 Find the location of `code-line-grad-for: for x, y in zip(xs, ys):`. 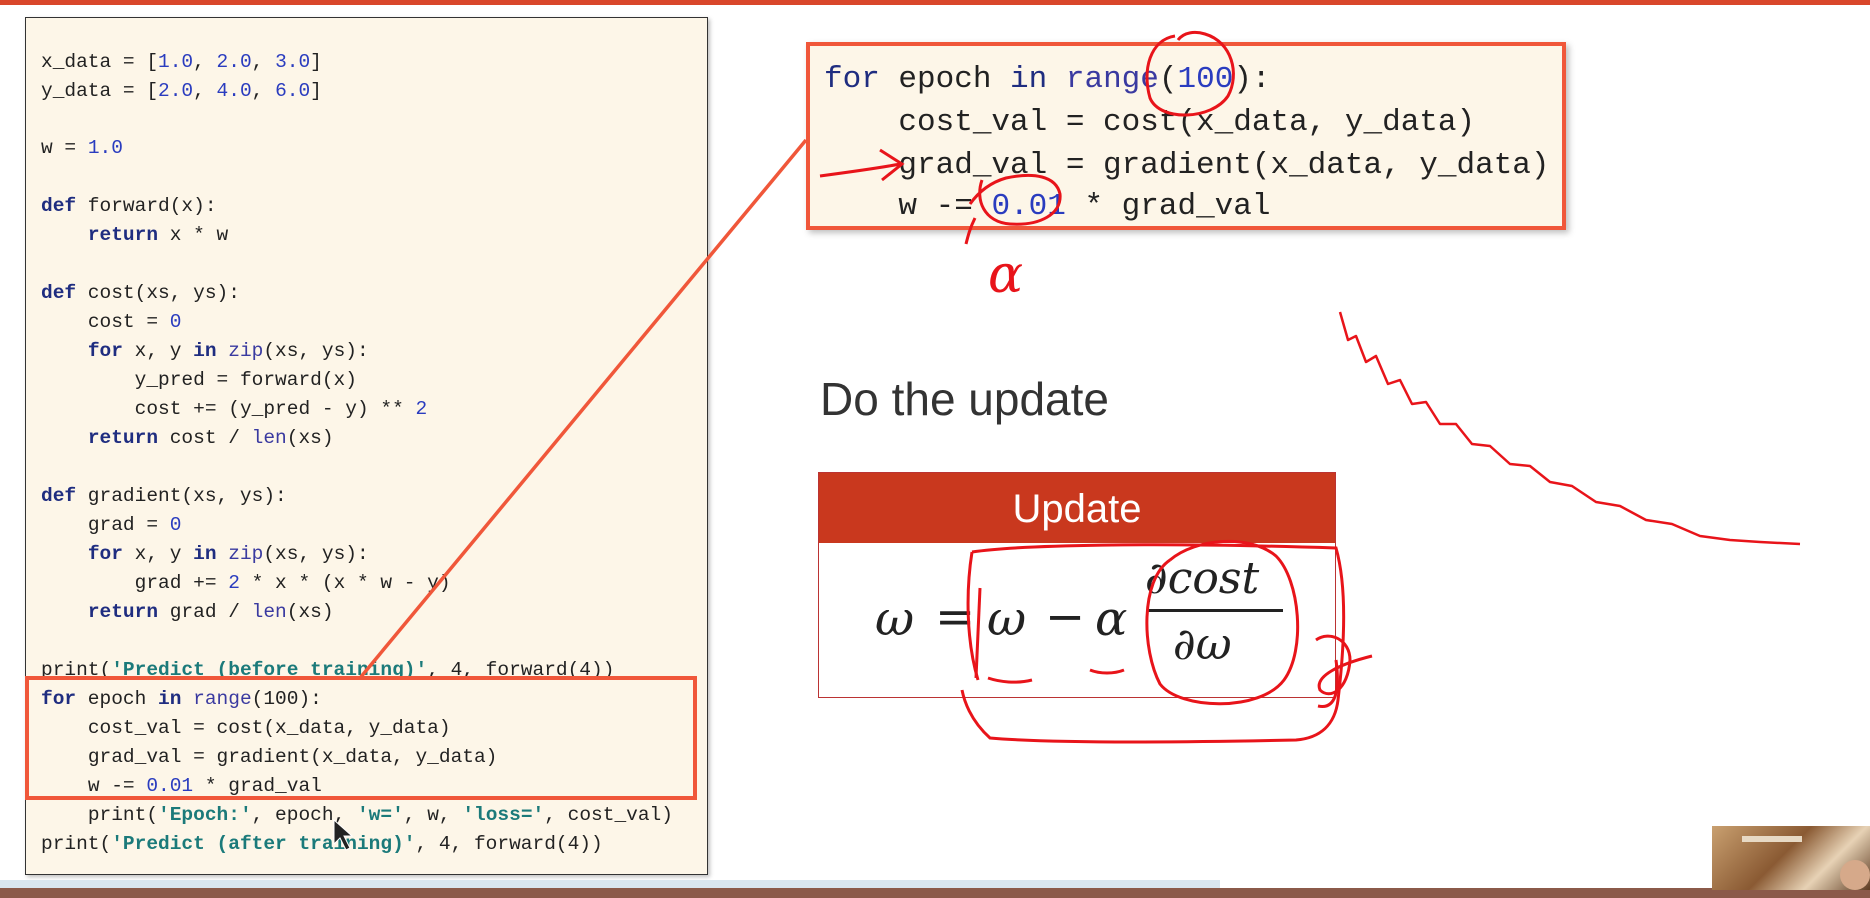

code-line-grad-for: for x, y in zip(xs, ys): is located at coordinates (205, 554).